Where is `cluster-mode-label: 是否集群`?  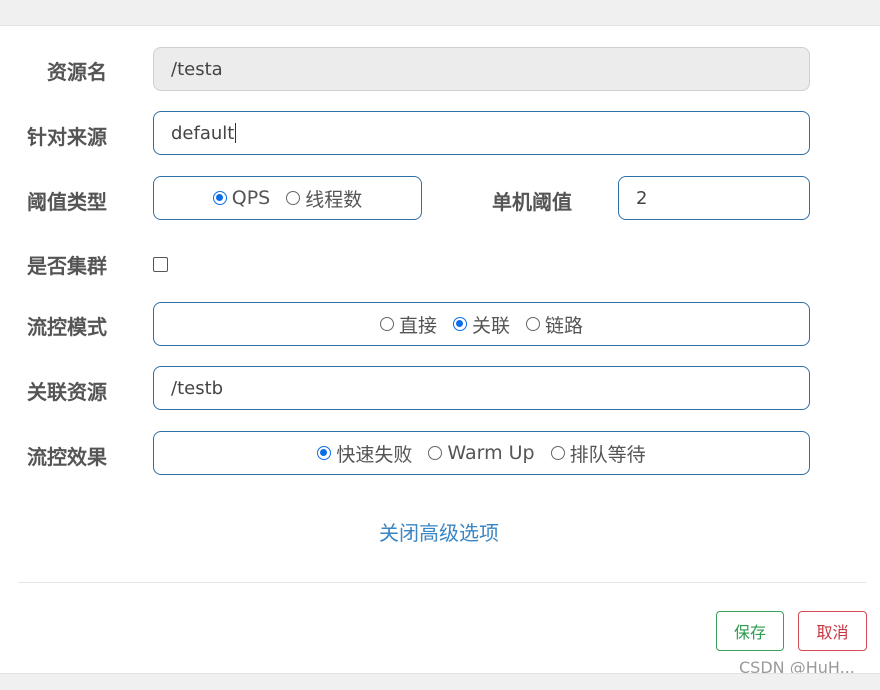 cluster-mode-label: 是否集群 is located at coordinates (67, 266).